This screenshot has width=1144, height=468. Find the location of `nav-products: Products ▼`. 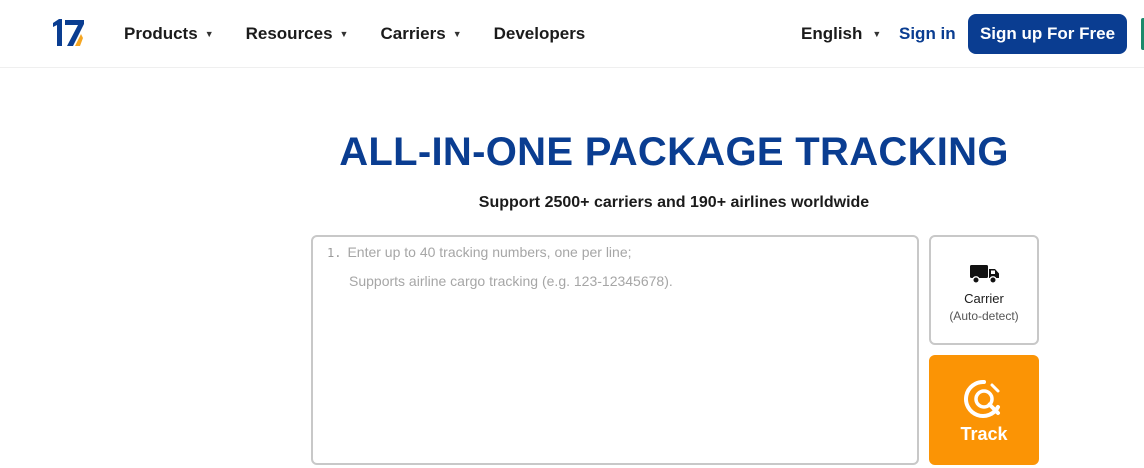

nav-products: Products ▼ is located at coordinates (169, 34).